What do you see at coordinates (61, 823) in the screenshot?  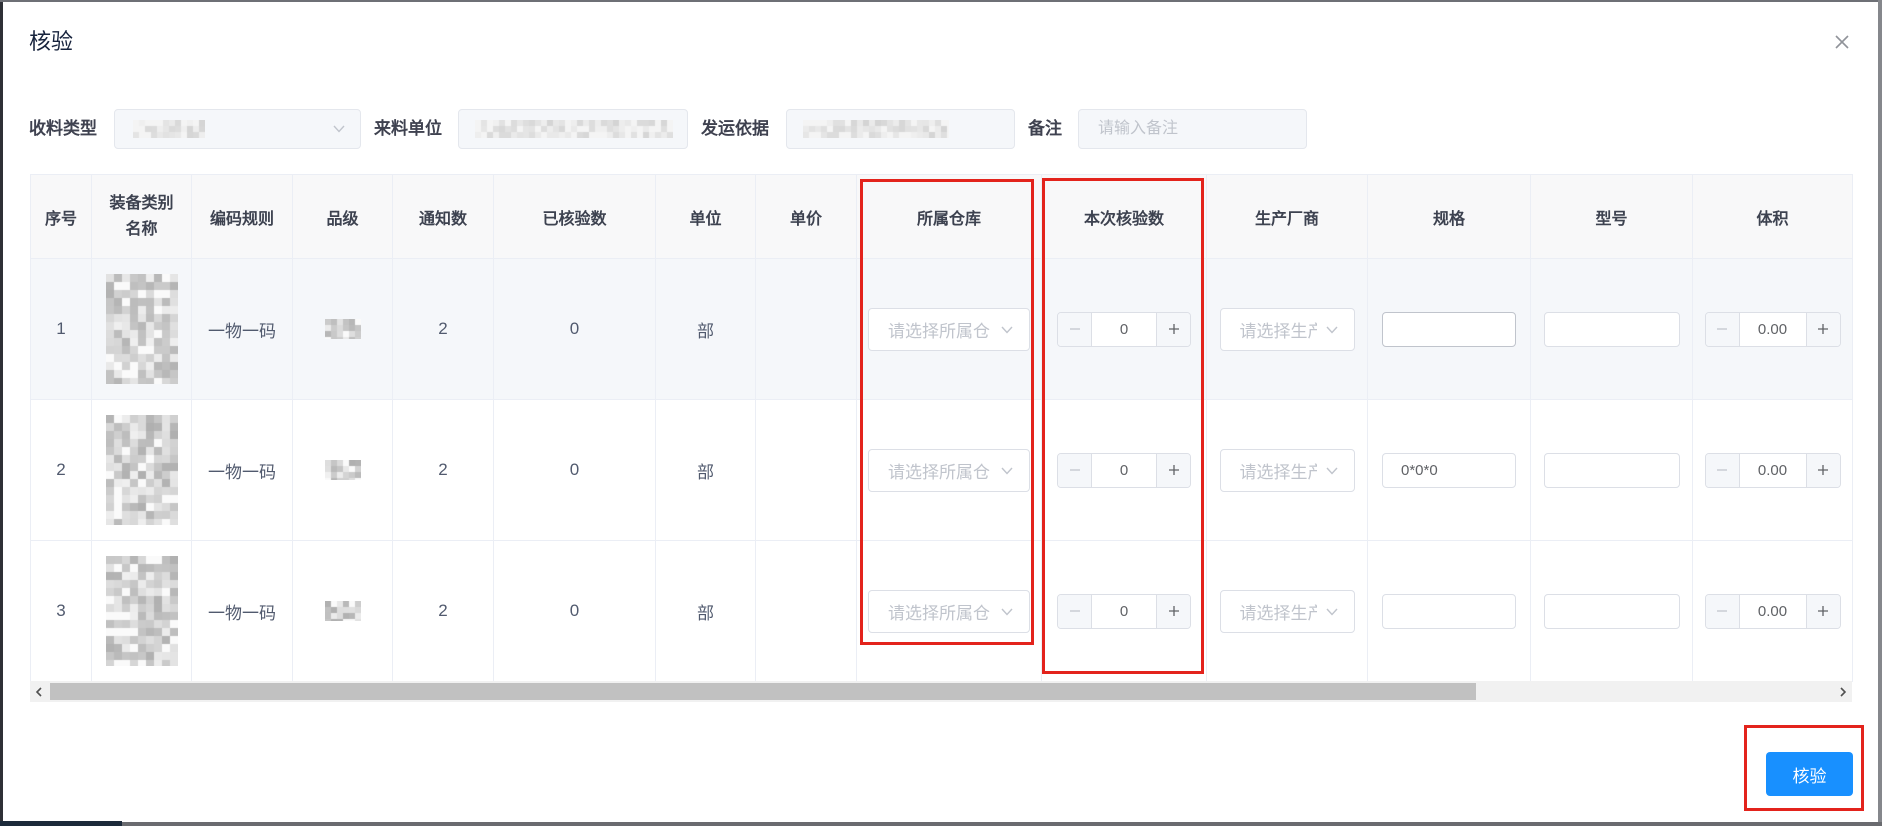 I see `backdrop-sidebar-edge` at bounding box center [61, 823].